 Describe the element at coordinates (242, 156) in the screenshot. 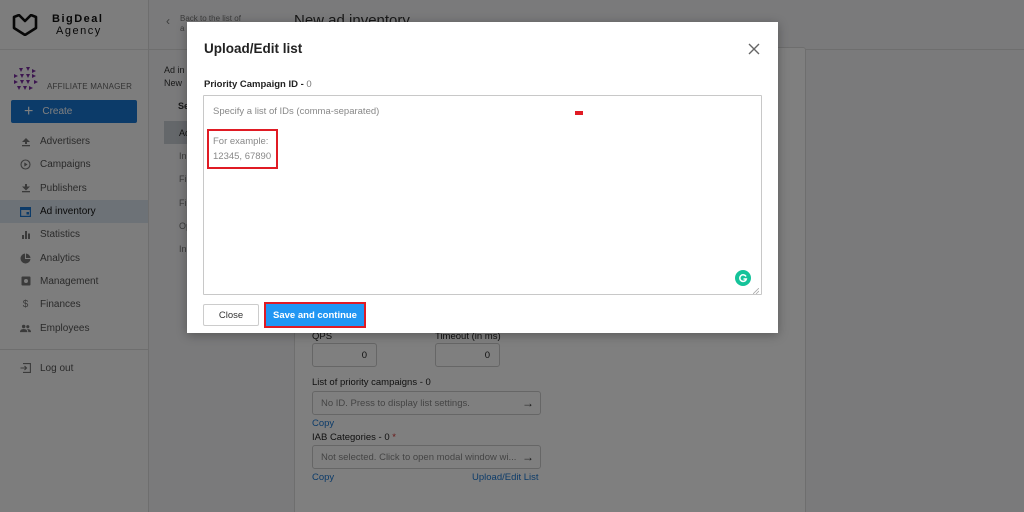

I see `example-value: 12345, 67890` at that location.